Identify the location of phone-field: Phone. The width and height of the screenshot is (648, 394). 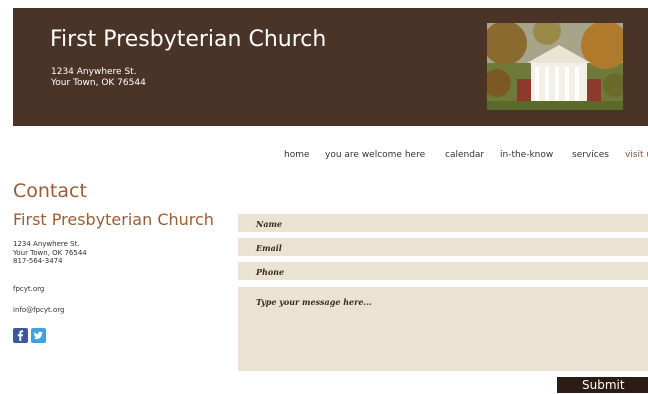
(443, 271).